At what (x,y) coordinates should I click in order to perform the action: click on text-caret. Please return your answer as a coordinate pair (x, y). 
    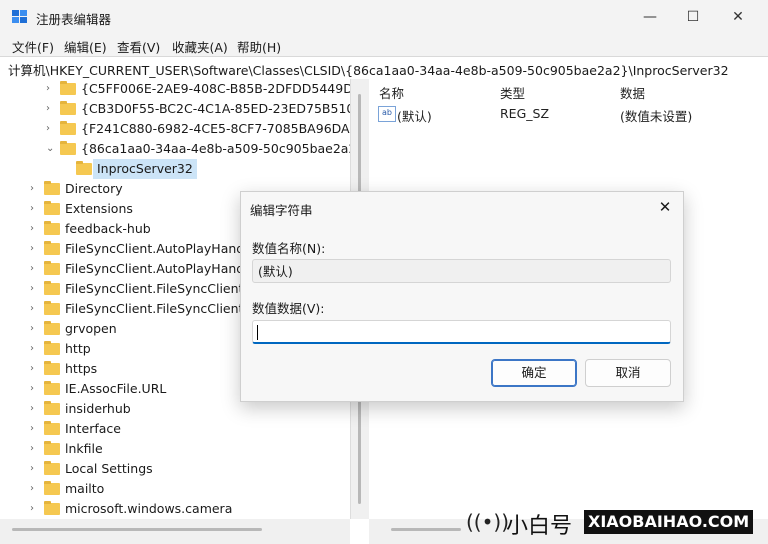
    Looking at the image, I should click on (257, 332).